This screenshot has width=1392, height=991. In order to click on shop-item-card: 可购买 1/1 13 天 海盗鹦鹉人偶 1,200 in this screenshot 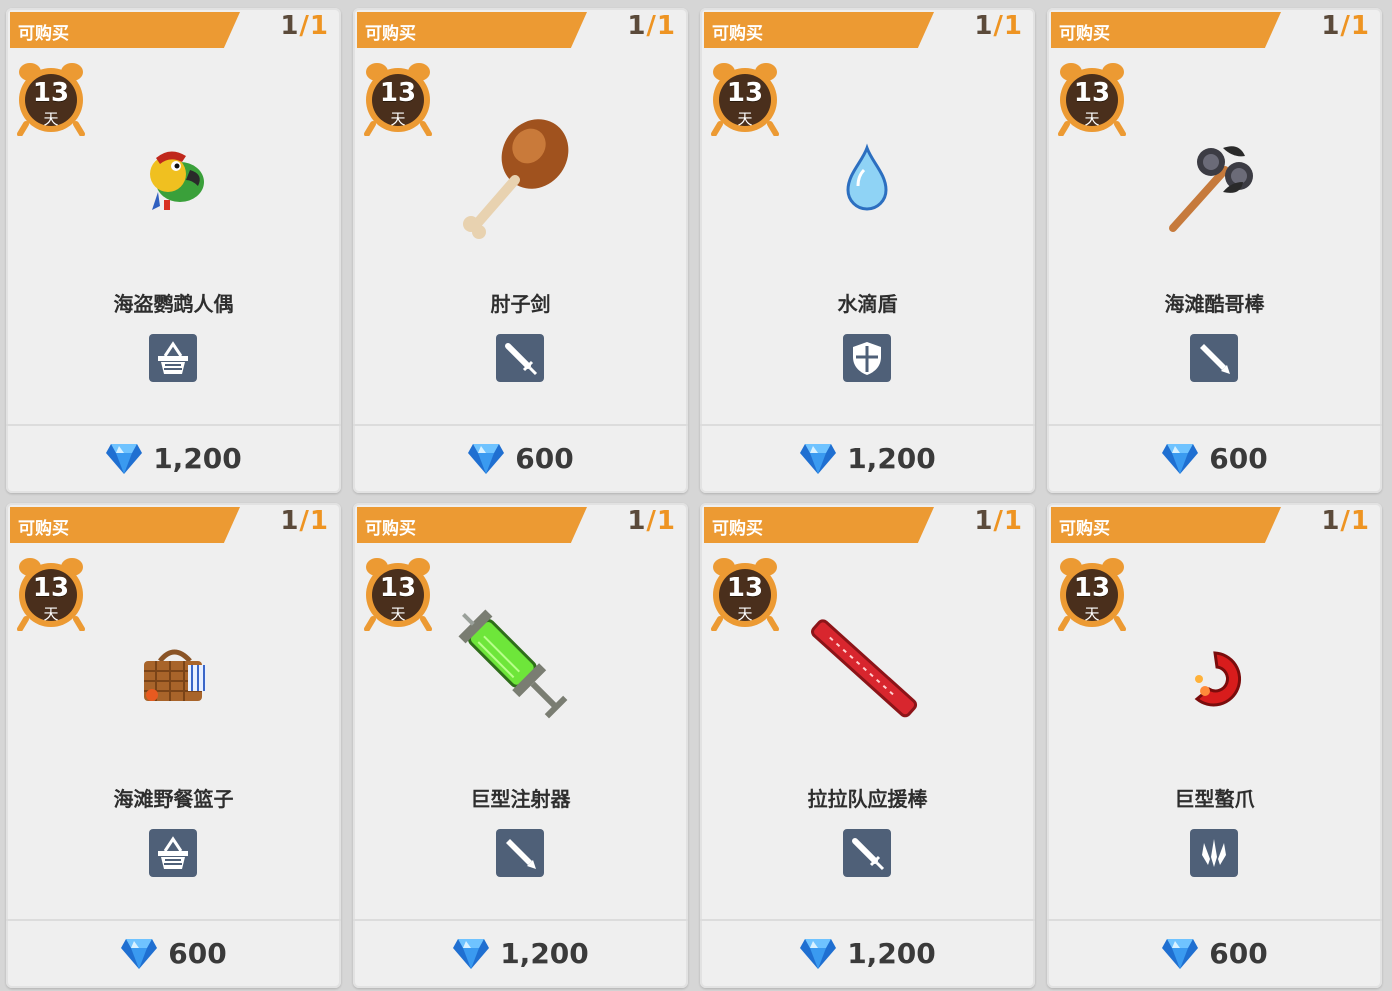, I will do `click(173, 250)`.